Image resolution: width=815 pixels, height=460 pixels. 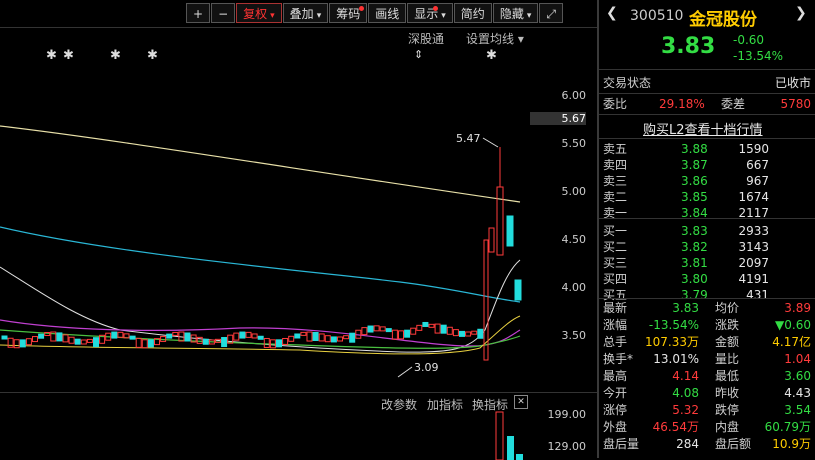 What do you see at coordinates (703, 128) in the screenshot?
I see `buy-l2-link: 购买L2查看十档行情` at bounding box center [703, 128].